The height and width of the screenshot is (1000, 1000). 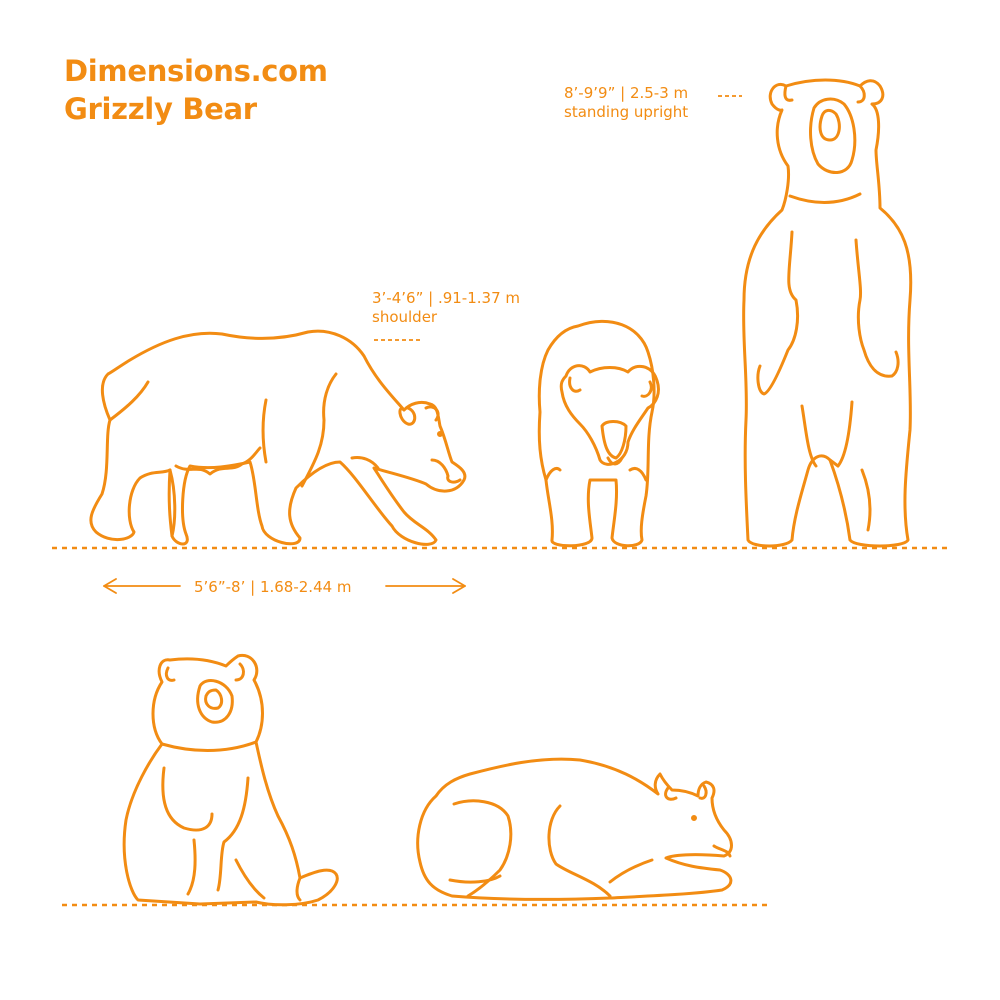 What do you see at coordinates (142, 586) in the screenshot?
I see `length-arrow-left` at bounding box center [142, 586].